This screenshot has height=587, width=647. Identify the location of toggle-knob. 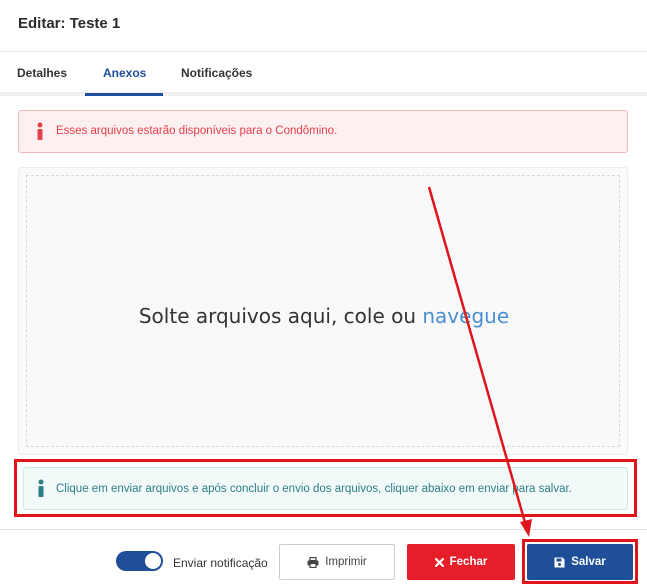
(153, 561).